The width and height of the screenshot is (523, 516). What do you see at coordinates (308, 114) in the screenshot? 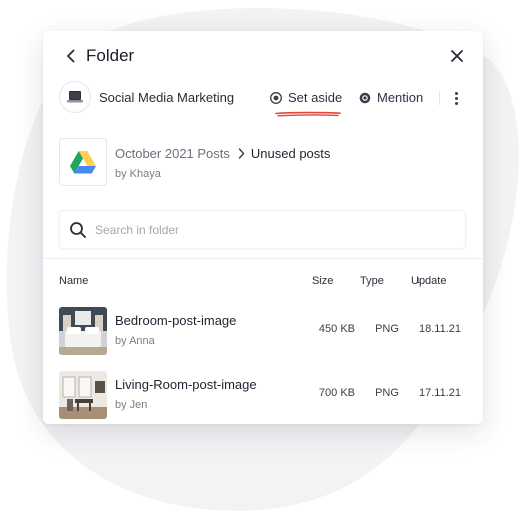
I see `highlight-underline` at bounding box center [308, 114].